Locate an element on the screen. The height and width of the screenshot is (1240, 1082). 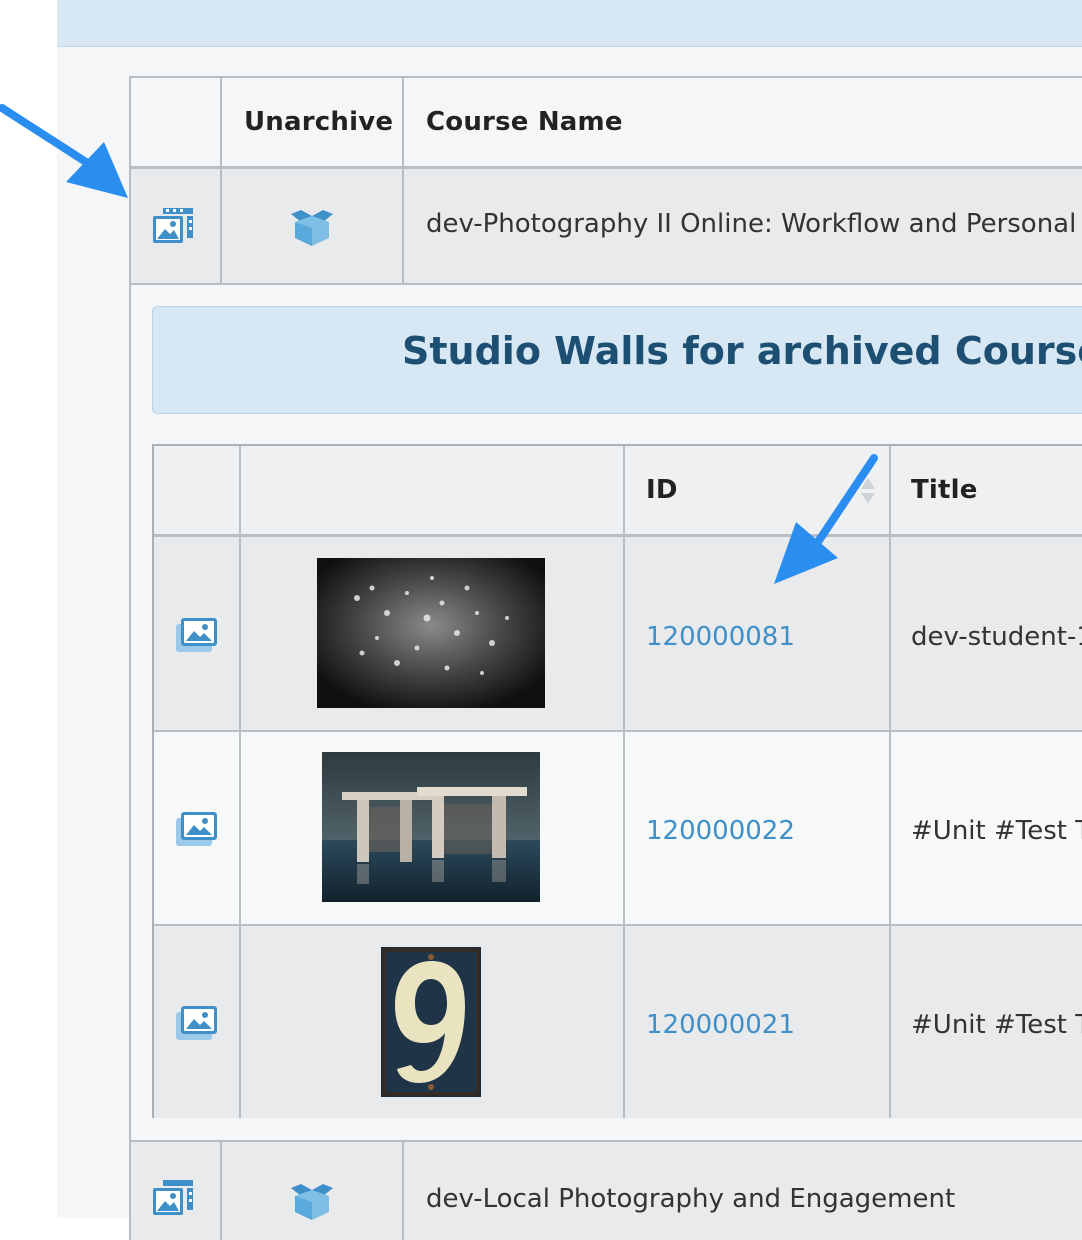
header-title: Title is located at coordinates (944, 490).